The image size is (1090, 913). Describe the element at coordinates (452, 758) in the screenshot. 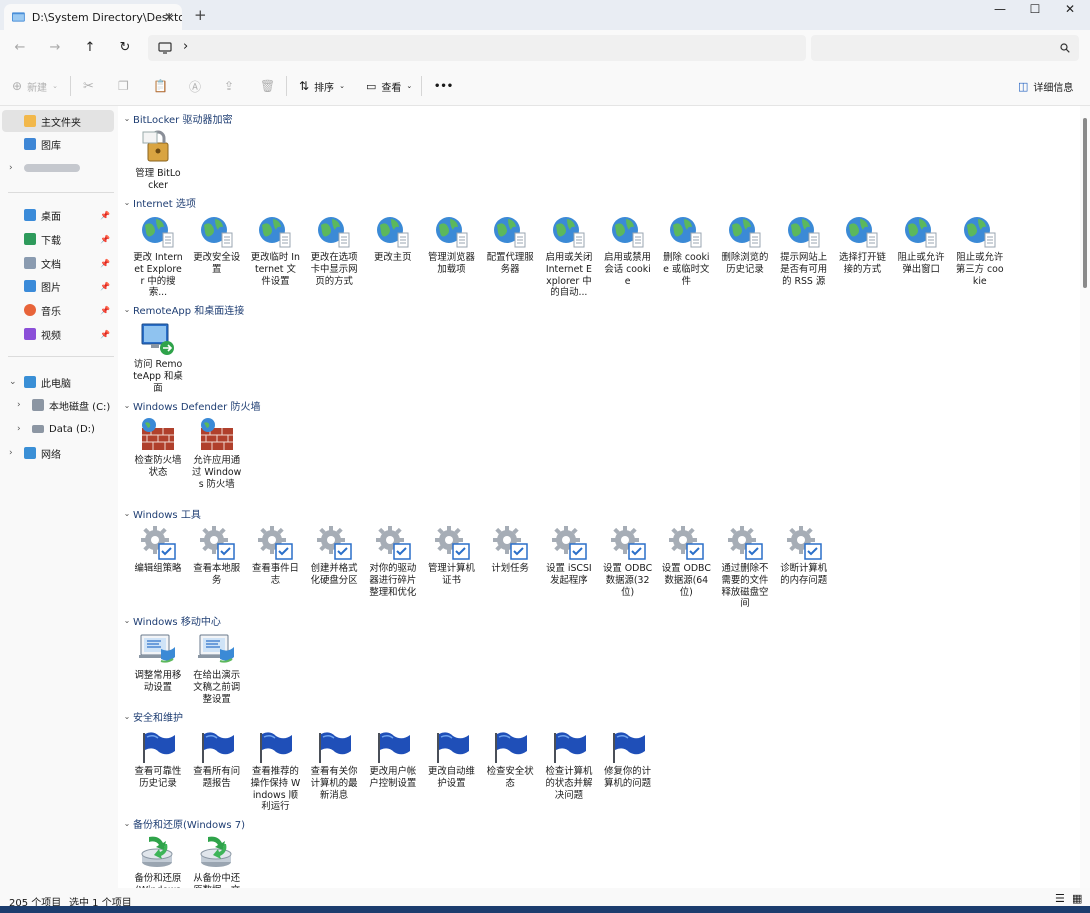

I see `control-panel-item: 更改自动维护设置` at that location.